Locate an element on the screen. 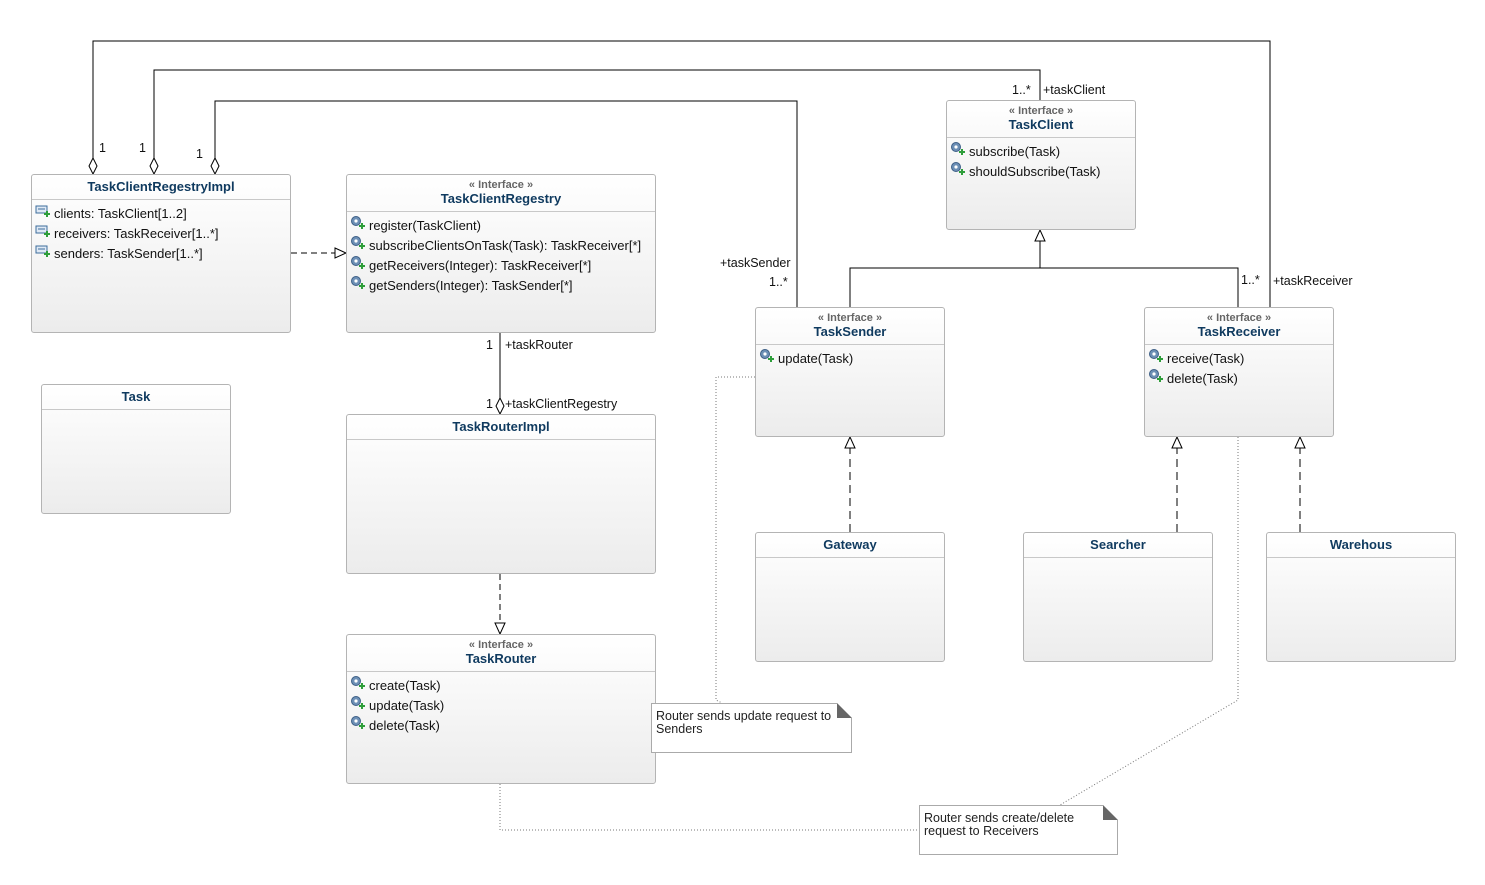  class-header: Searcher is located at coordinates (1118, 545).